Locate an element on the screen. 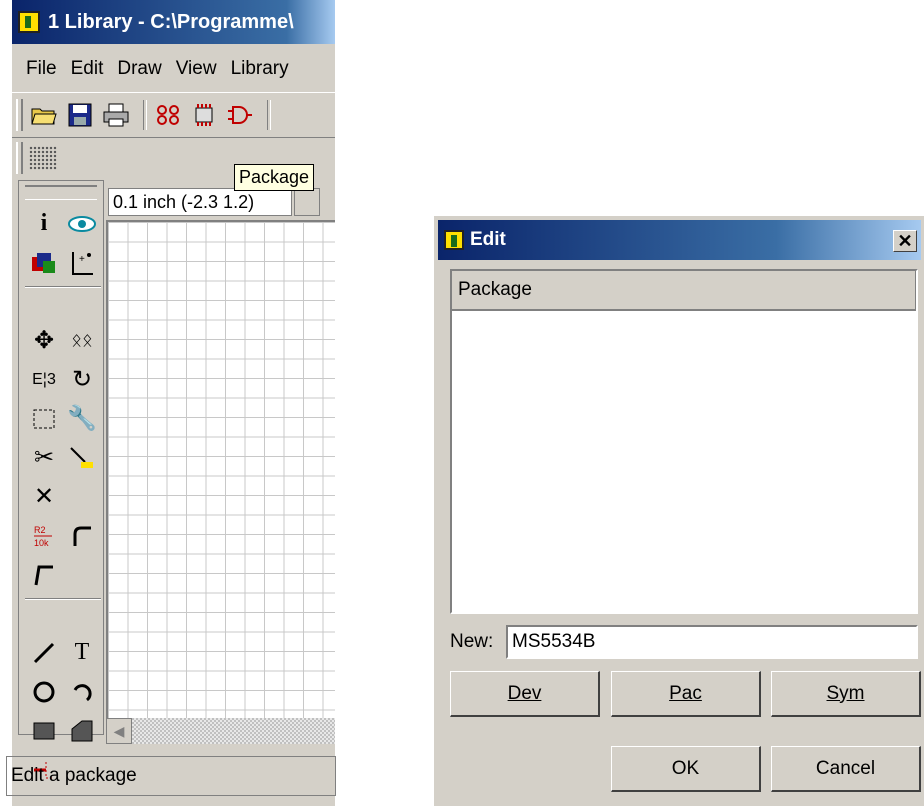  menu-edit: Edit is located at coordinates (87, 69).